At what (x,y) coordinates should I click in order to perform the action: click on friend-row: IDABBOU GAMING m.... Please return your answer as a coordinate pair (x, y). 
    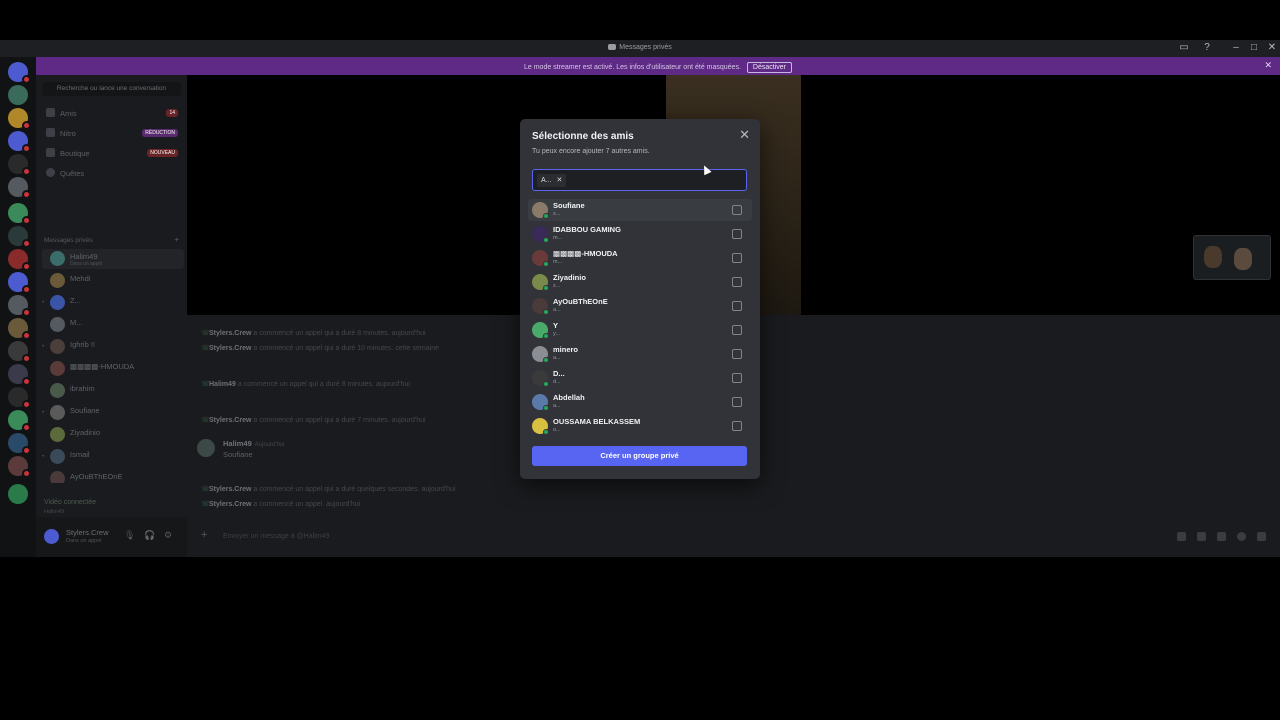
    Looking at the image, I should click on (640, 234).